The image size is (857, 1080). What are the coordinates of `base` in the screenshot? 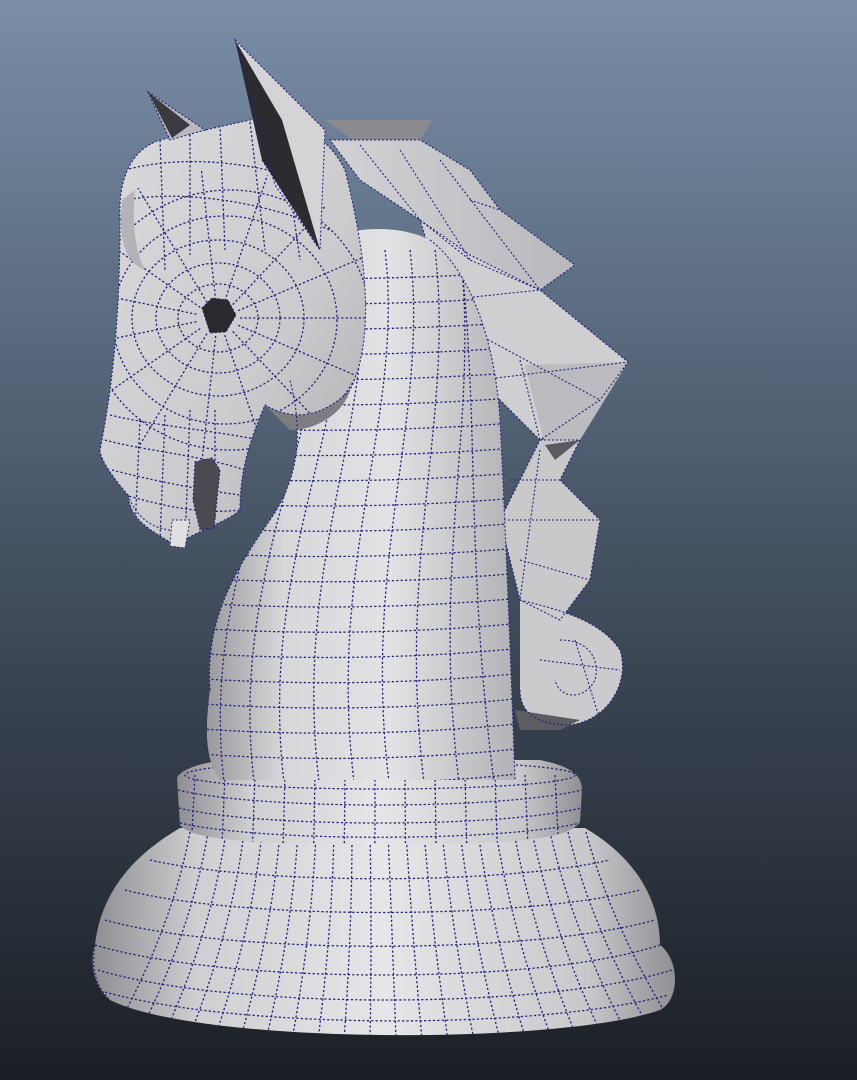 It's located at (383, 932).